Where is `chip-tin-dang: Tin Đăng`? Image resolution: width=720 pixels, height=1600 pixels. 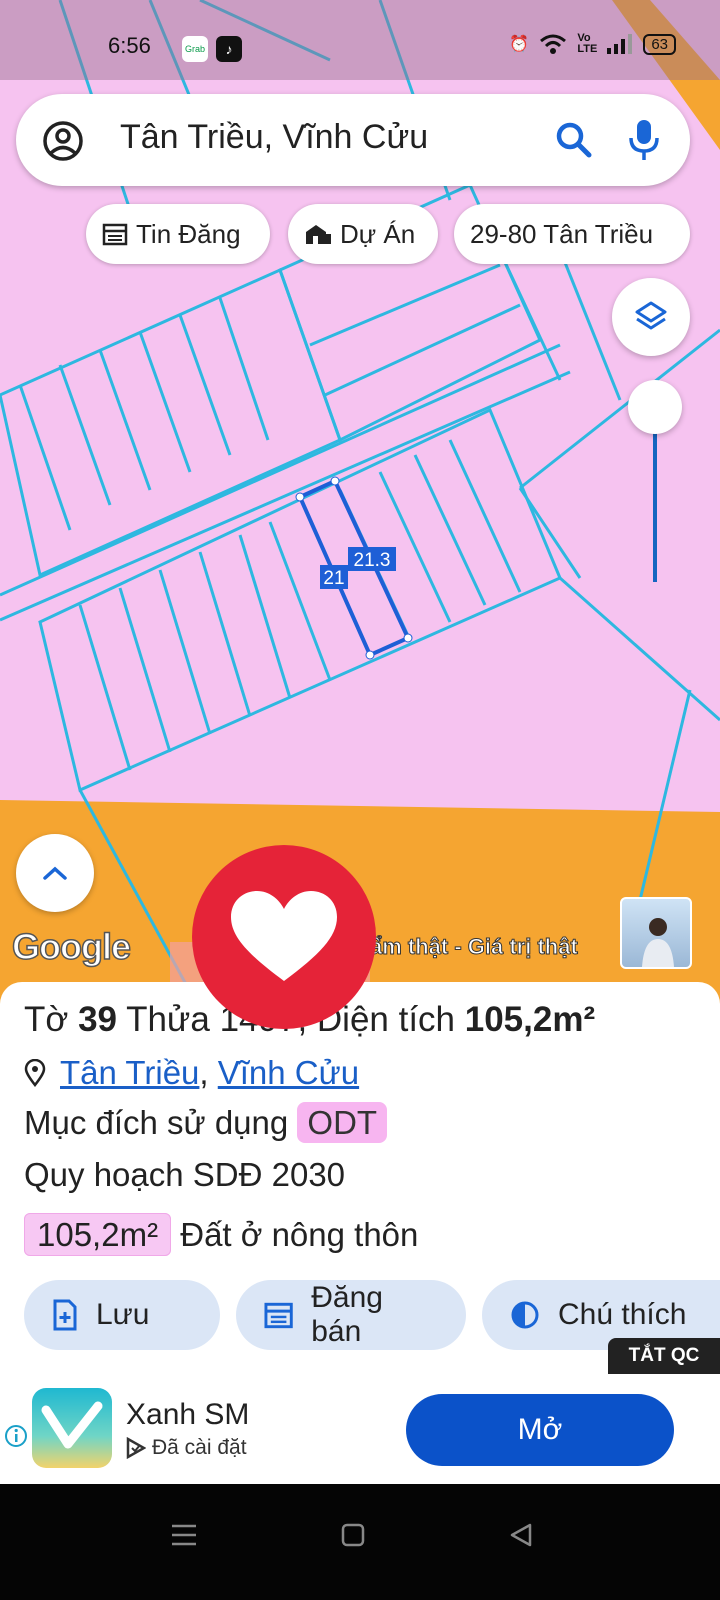
chip-tin-dang: Tin Đăng is located at coordinates (178, 234).